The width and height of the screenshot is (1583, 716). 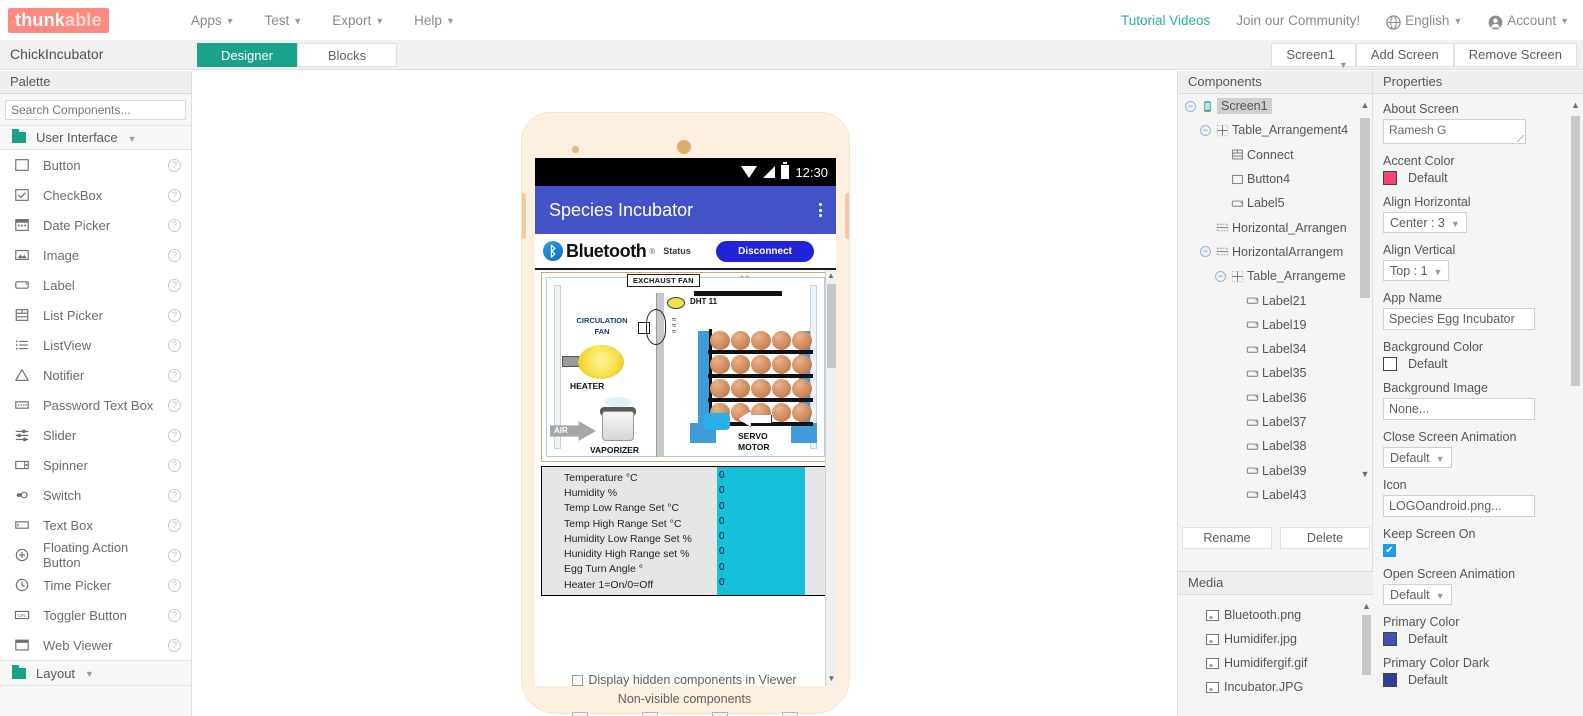 I want to click on palette-item-list-picker: List Picker?, so click(x=95, y=315).